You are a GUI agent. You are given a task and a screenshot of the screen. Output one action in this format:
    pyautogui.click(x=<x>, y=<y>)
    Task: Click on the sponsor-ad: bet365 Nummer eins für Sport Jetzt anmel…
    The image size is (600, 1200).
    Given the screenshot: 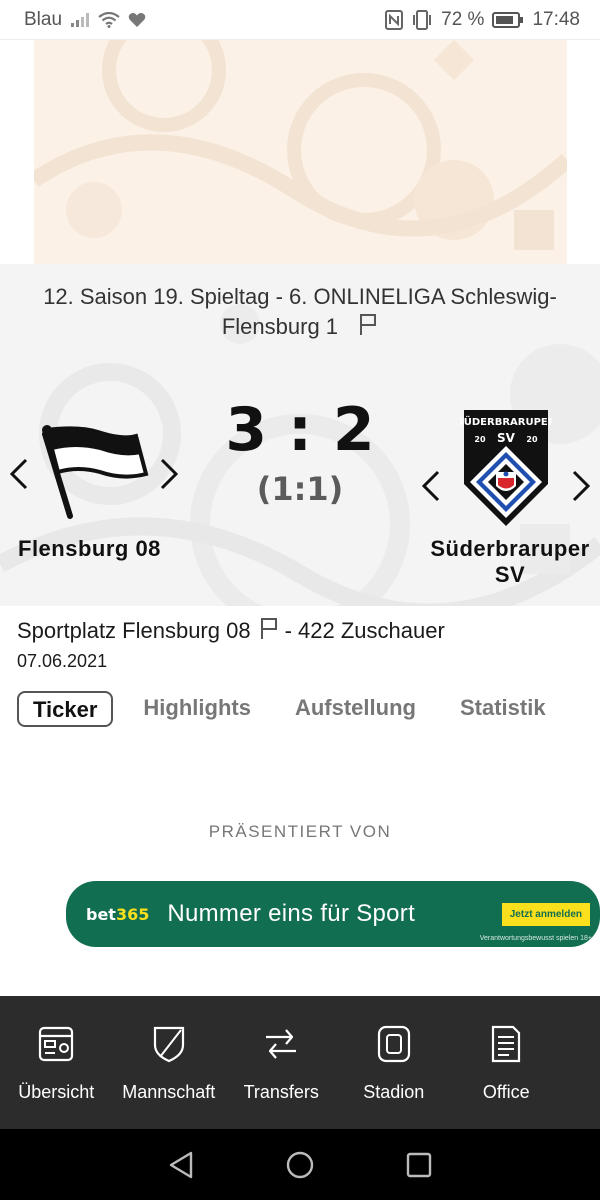 What is the action you would take?
    pyautogui.click(x=333, y=914)
    